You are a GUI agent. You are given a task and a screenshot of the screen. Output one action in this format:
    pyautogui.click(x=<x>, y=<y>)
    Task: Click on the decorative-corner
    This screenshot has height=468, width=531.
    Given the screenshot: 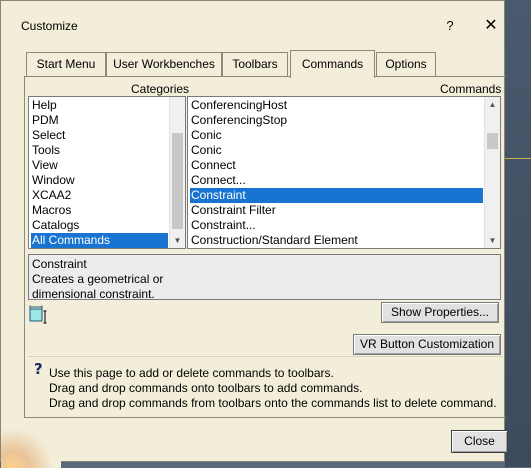 What is the action you would take?
    pyautogui.click(x=31, y=444)
    